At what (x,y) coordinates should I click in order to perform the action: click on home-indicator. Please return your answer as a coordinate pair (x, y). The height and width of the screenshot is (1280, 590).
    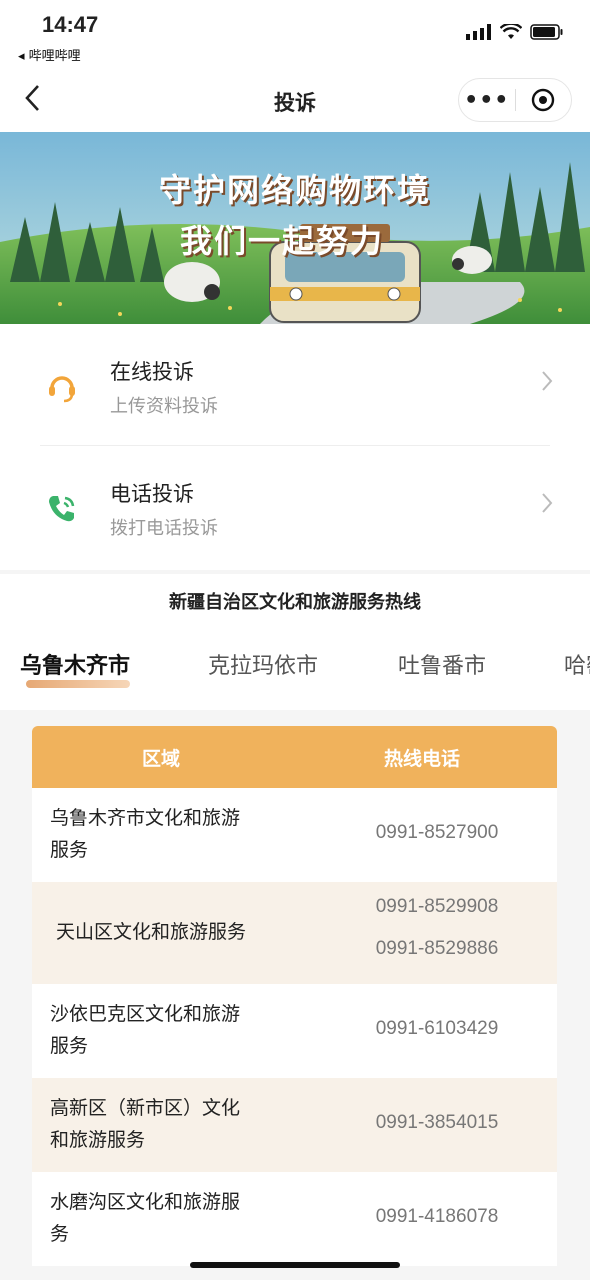
    Looking at the image, I should click on (295, 1265).